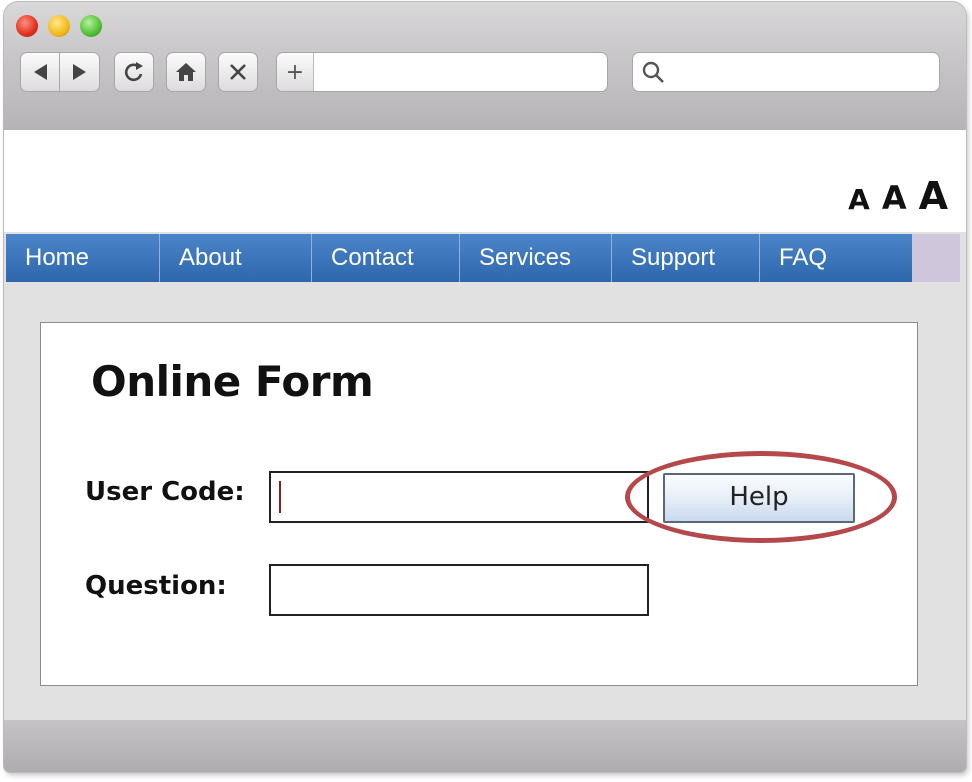 The image size is (972, 782). Describe the element at coordinates (459, 590) in the screenshot. I see `question-input` at that location.